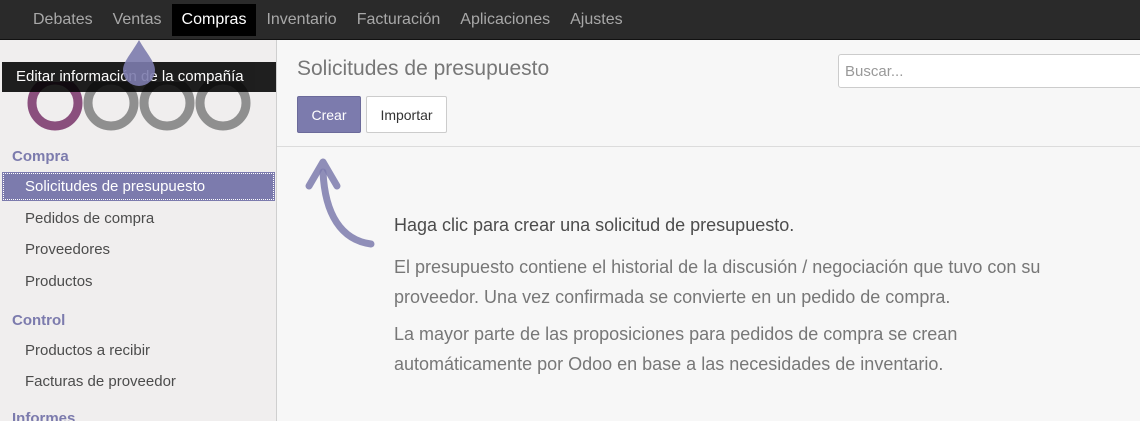  Describe the element at coordinates (63, 20) in the screenshot. I see `menu-debates: Debates` at that location.